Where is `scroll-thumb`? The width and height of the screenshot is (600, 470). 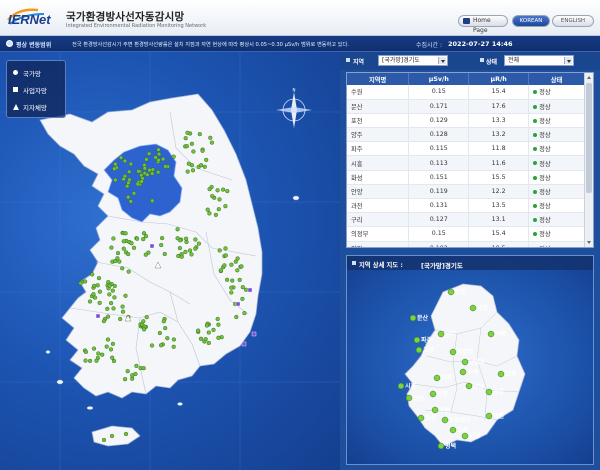
scroll-thumb is located at coordinates (589, 138).